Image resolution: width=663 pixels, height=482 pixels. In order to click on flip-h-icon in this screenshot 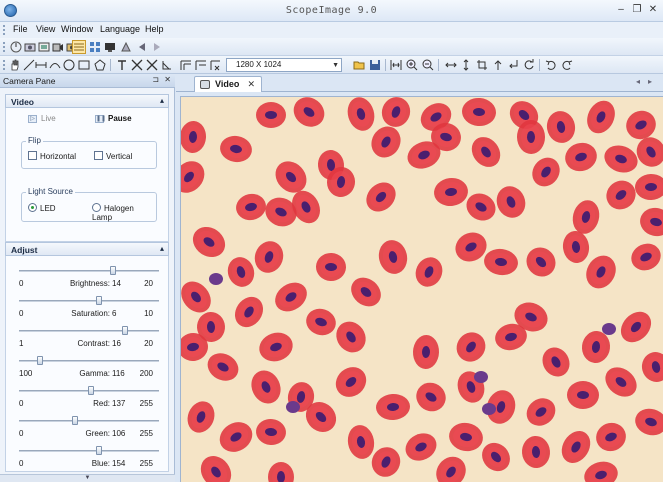, I will do `click(451, 65)`.